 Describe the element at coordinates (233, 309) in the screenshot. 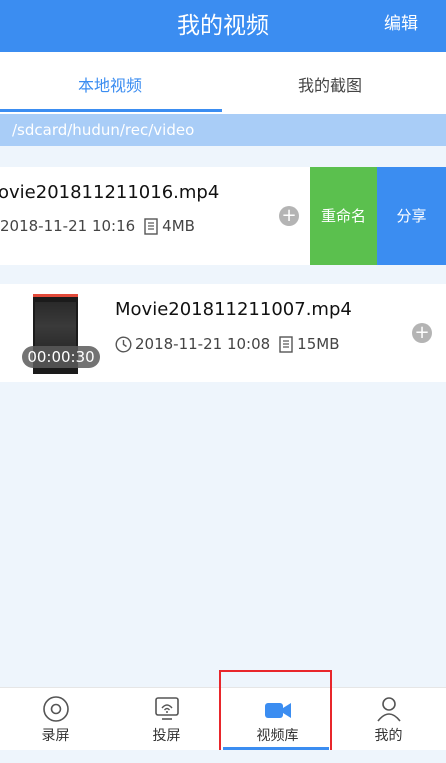

I see `video-filename: Movie201811211007.mp4` at that location.